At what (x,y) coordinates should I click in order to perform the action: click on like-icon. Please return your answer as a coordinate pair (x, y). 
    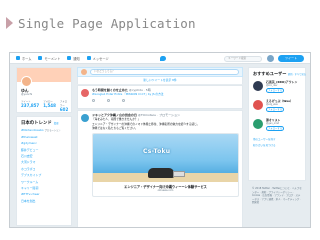
    Looking at the image, I should click on (123, 100).